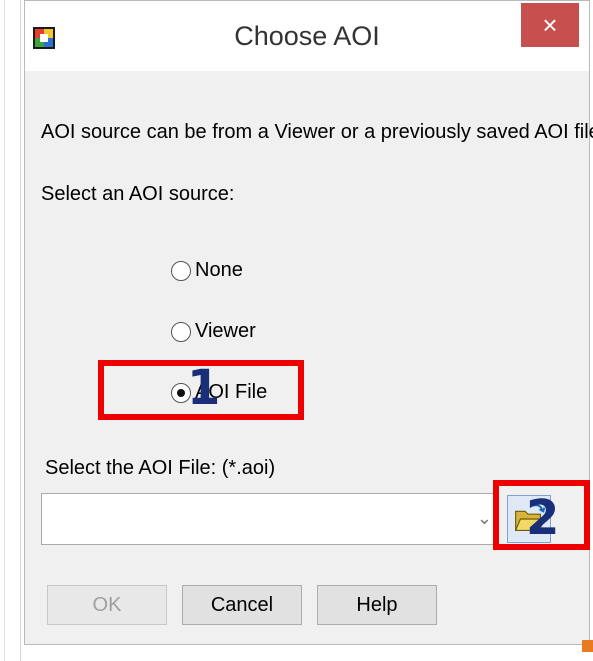  I want to click on aoi-file-input: ⌄, so click(269, 519).